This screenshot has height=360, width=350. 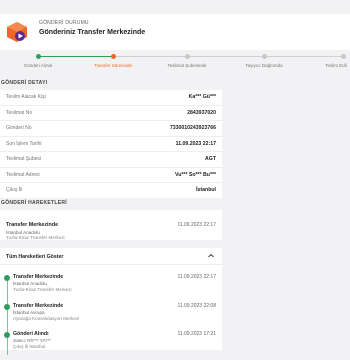 What do you see at coordinates (211, 255) in the screenshot?
I see `chevron-up-icon` at bounding box center [211, 255].